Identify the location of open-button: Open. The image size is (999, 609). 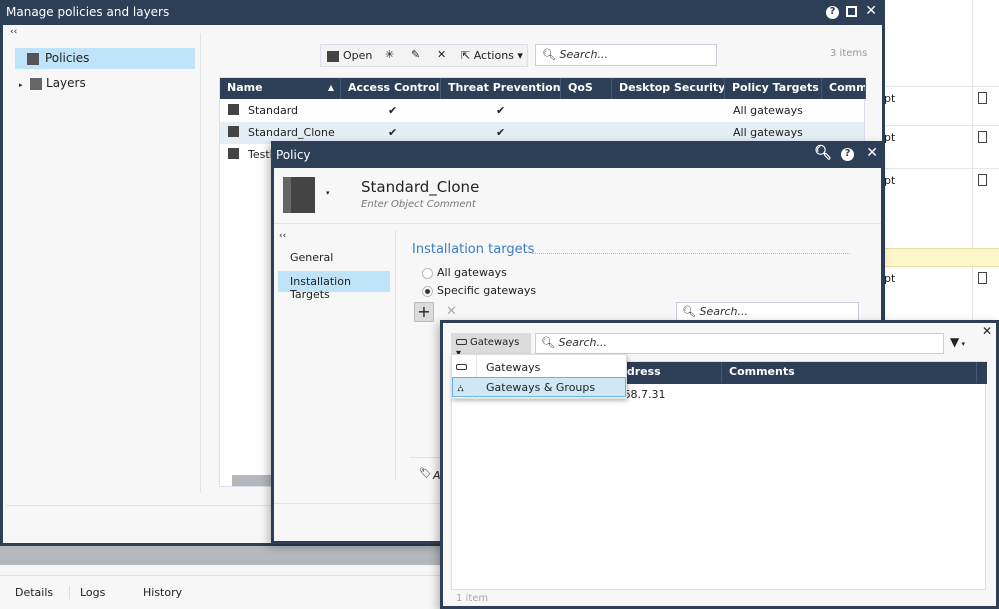
(349, 55).